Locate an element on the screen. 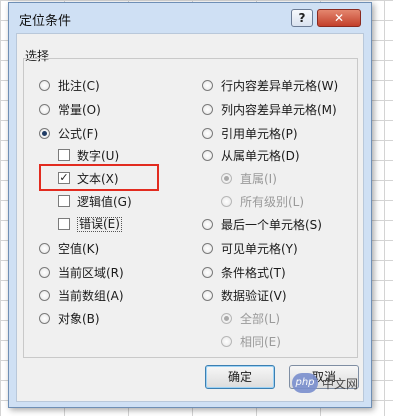 This screenshot has width=393, height=416. option-label: 所有级别(L) is located at coordinates (272, 201).